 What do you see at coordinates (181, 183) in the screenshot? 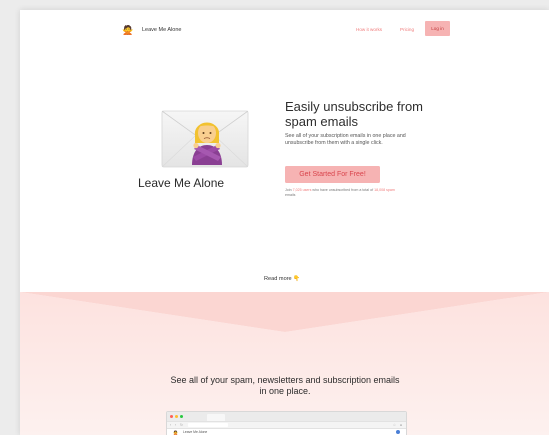
I see `hero-product-name: Leave Me Alone` at bounding box center [181, 183].